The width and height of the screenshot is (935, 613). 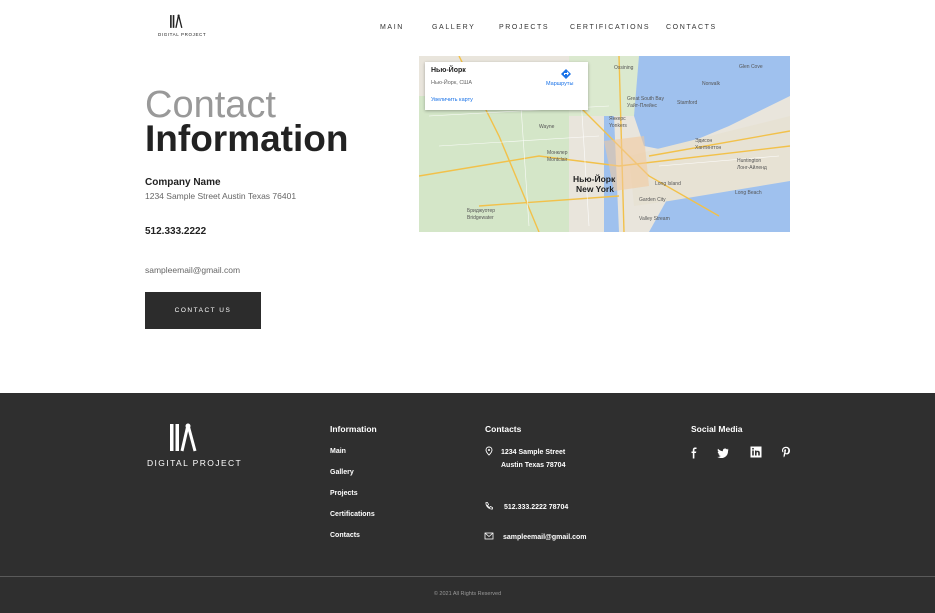 What do you see at coordinates (547, 127) in the screenshot?
I see `map-label: Wayne` at bounding box center [547, 127].